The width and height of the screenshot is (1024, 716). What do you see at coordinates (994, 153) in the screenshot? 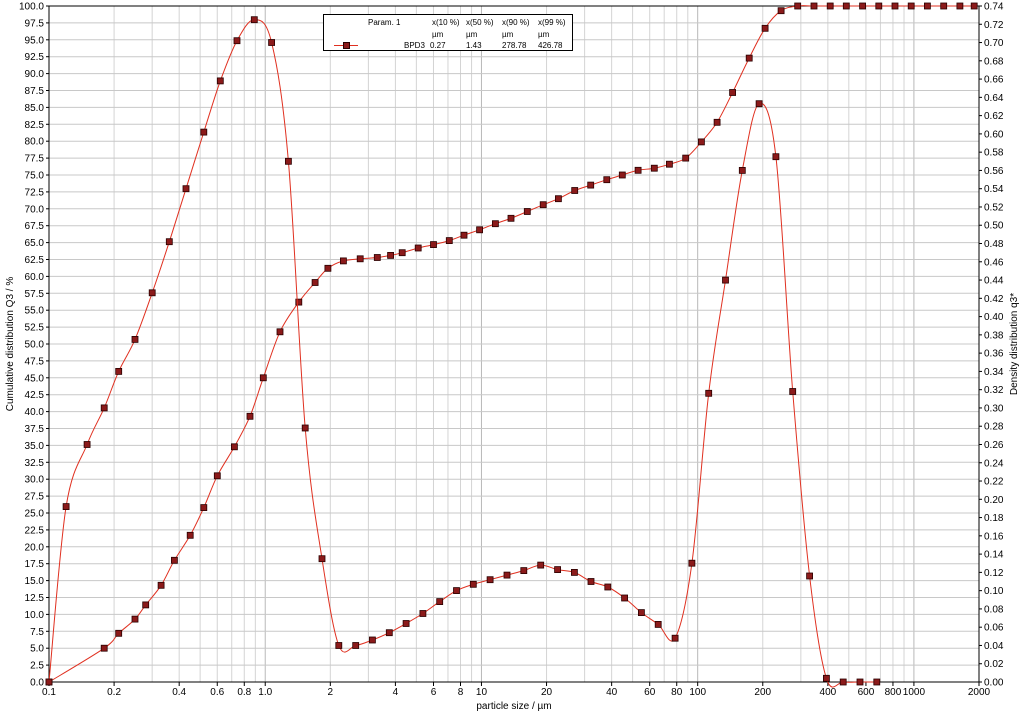
I see `y2-tick-label: 0.58` at bounding box center [994, 153].